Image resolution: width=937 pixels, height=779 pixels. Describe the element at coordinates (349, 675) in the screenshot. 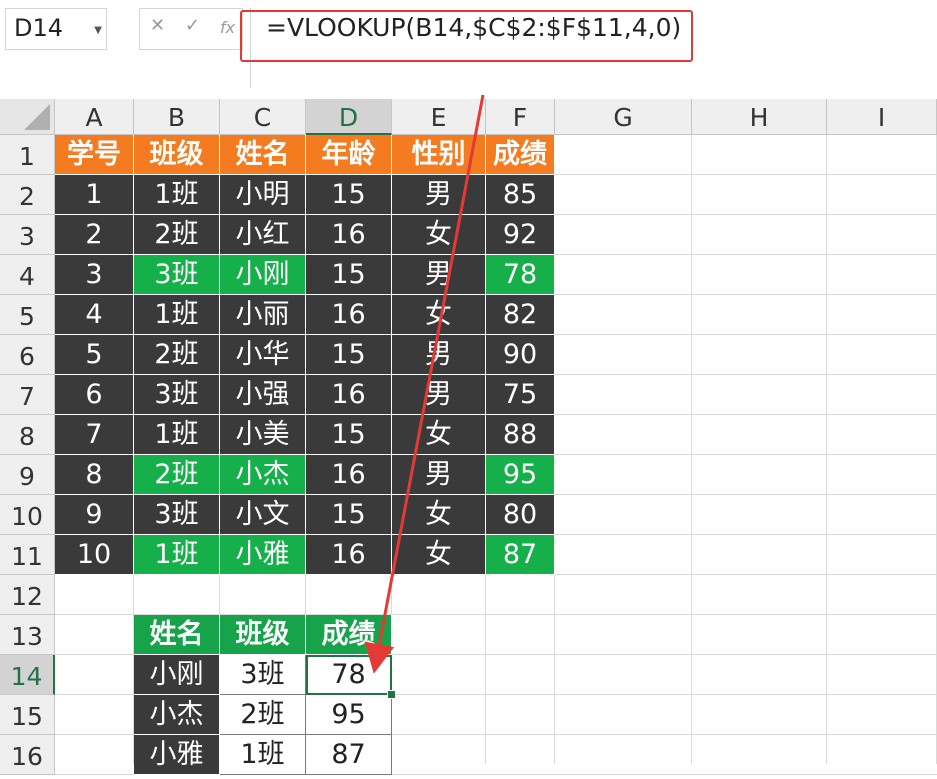

I see `active-cell: 78` at that location.